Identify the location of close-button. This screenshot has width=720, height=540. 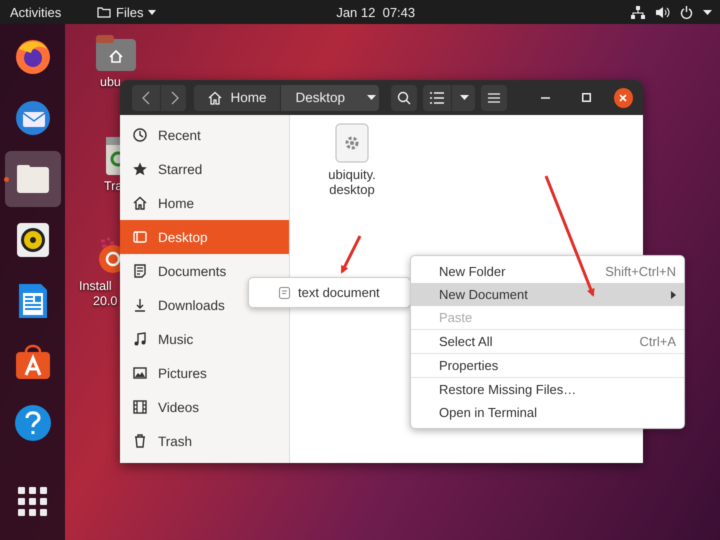
(623, 98).